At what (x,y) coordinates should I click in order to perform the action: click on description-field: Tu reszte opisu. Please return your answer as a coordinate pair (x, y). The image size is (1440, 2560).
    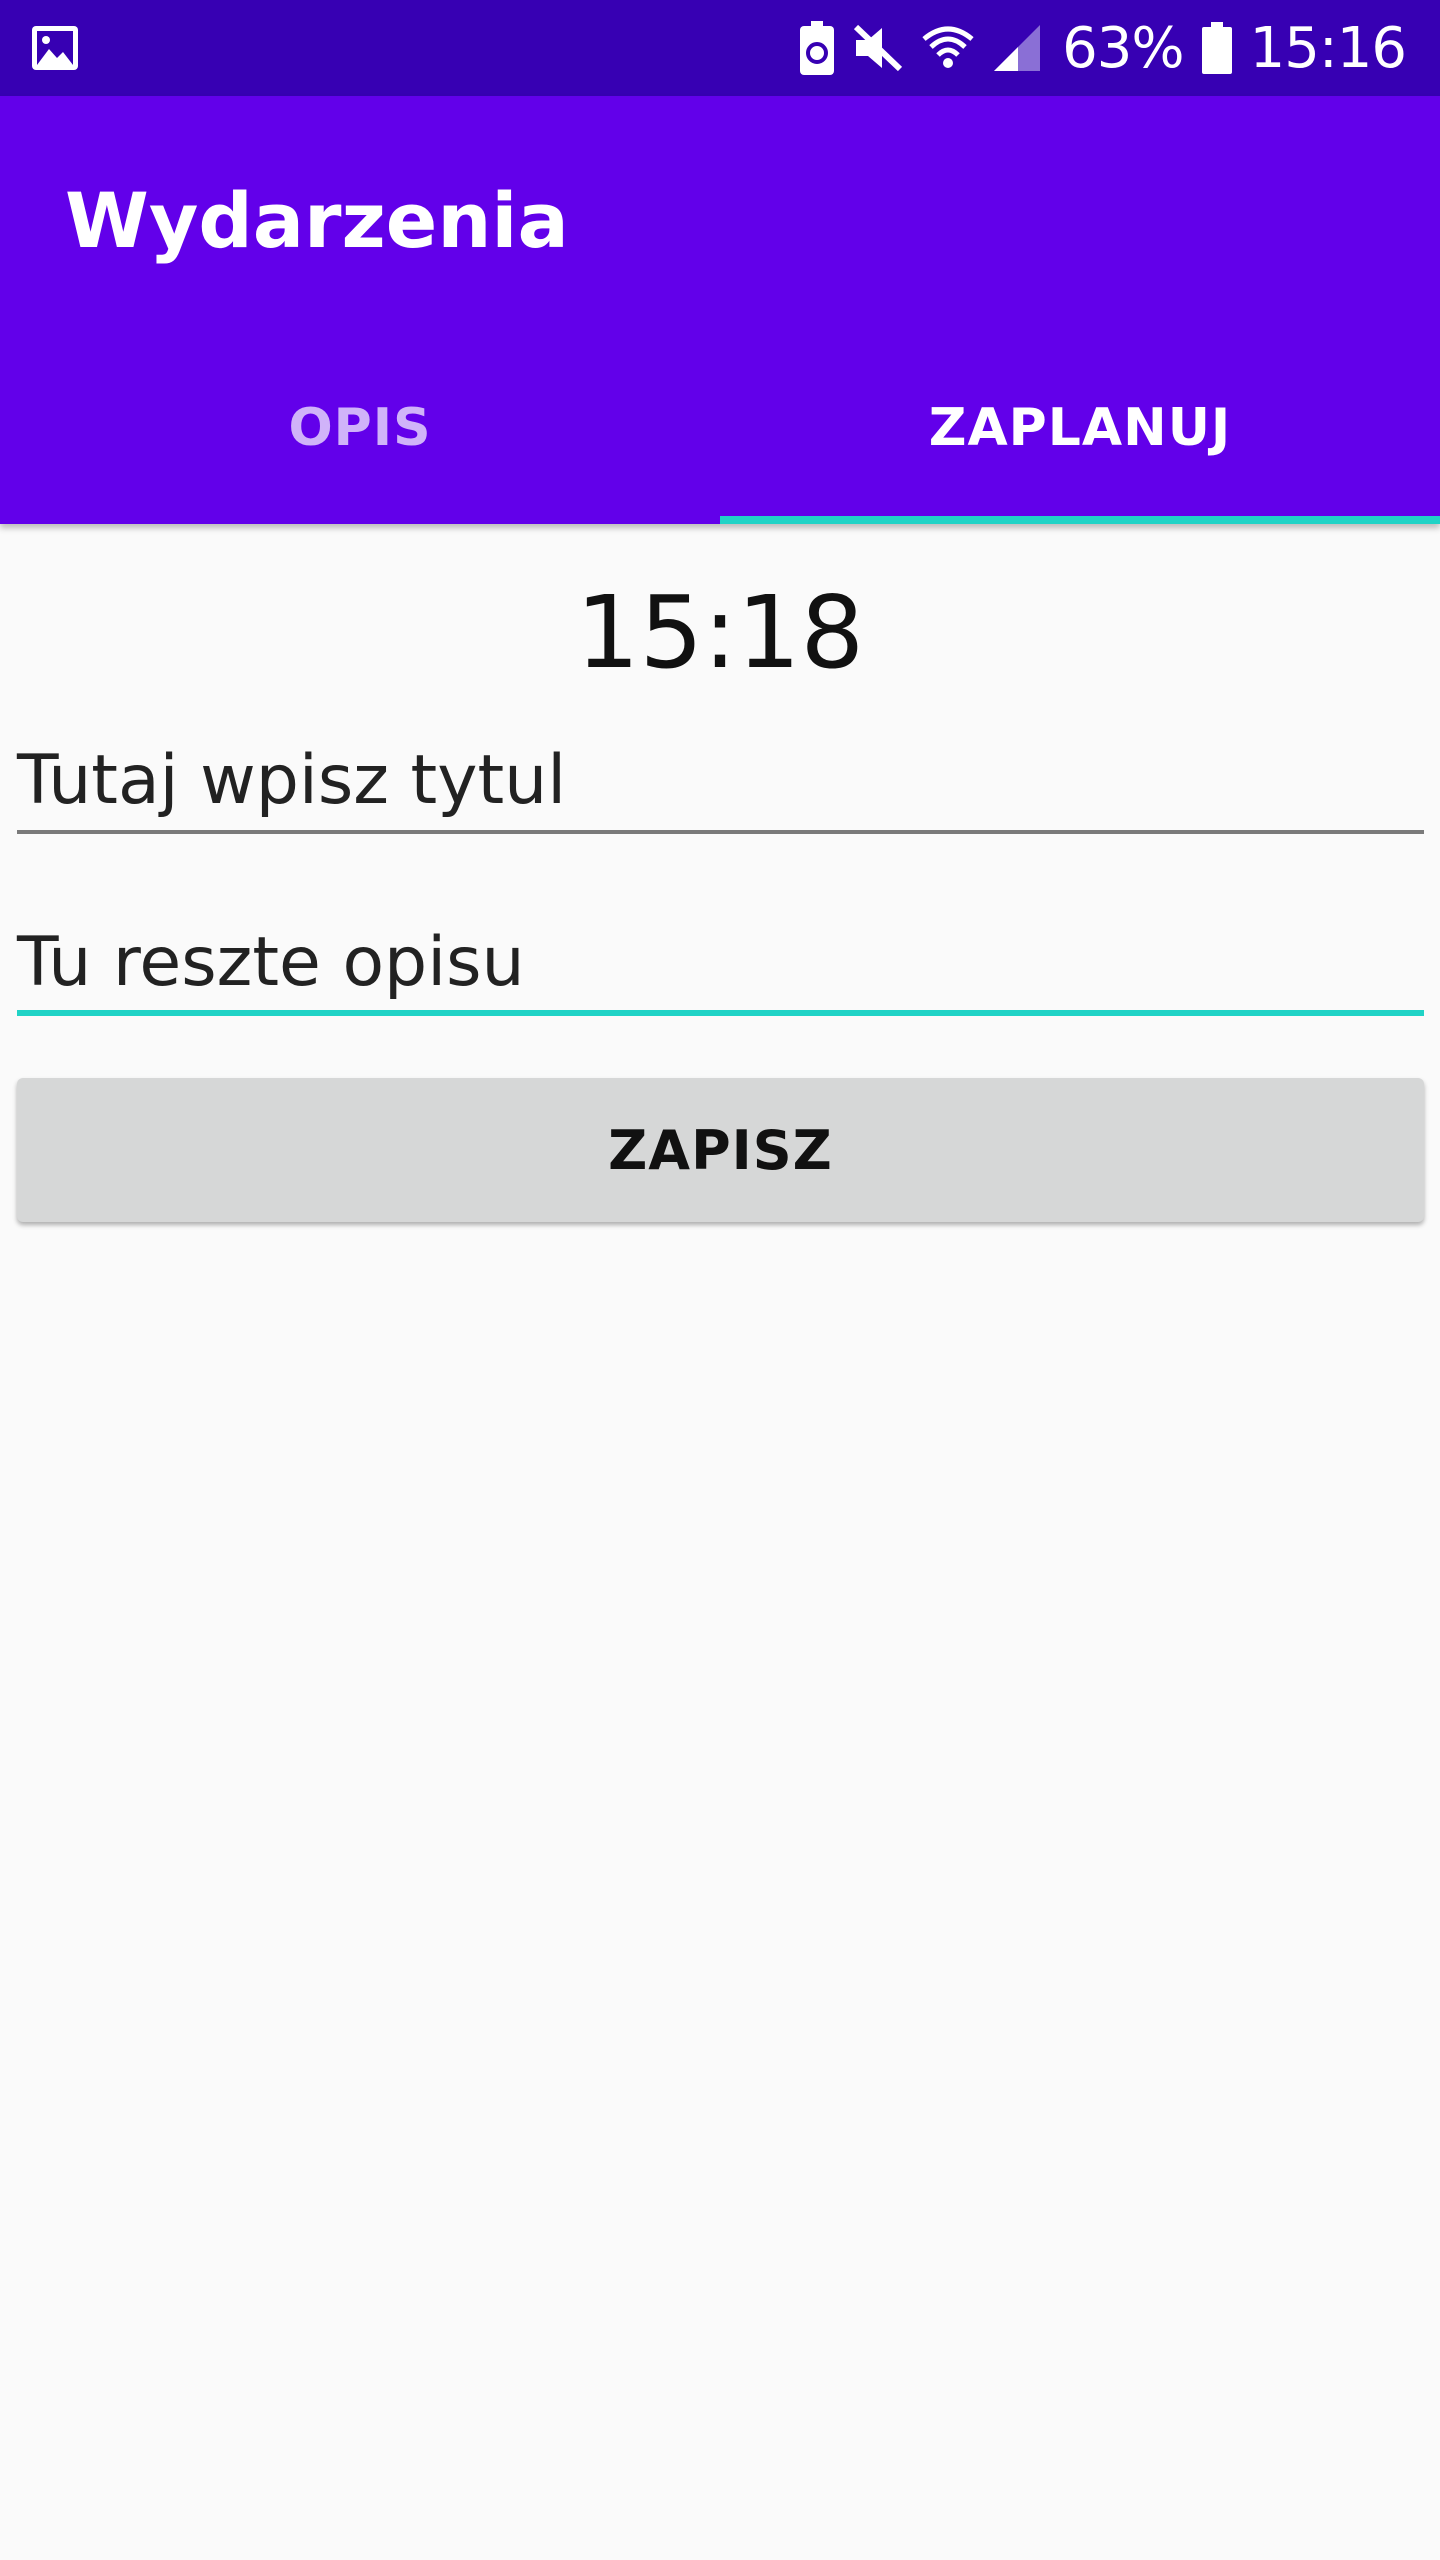
    Looking at the image, I should click on (720, 961).